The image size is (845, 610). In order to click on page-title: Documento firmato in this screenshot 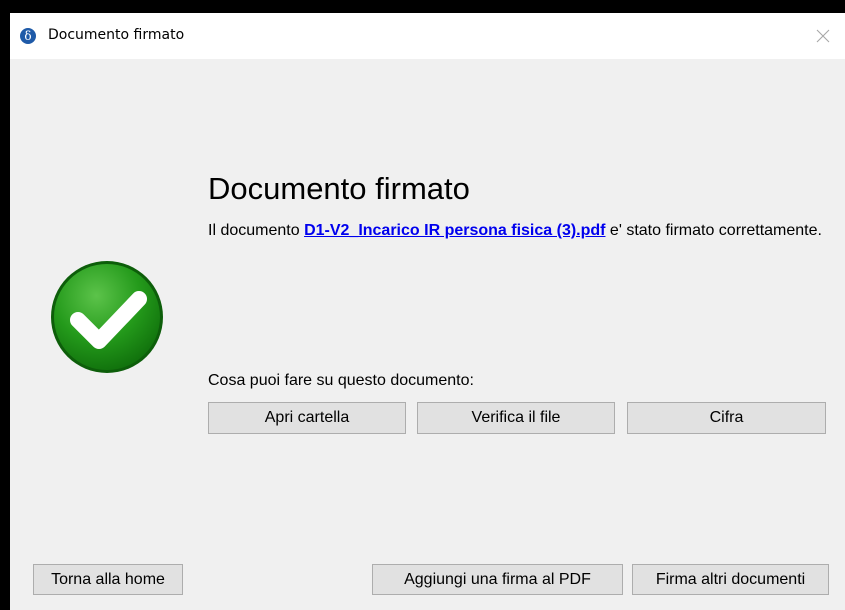, I will do `click(339, 188)`.